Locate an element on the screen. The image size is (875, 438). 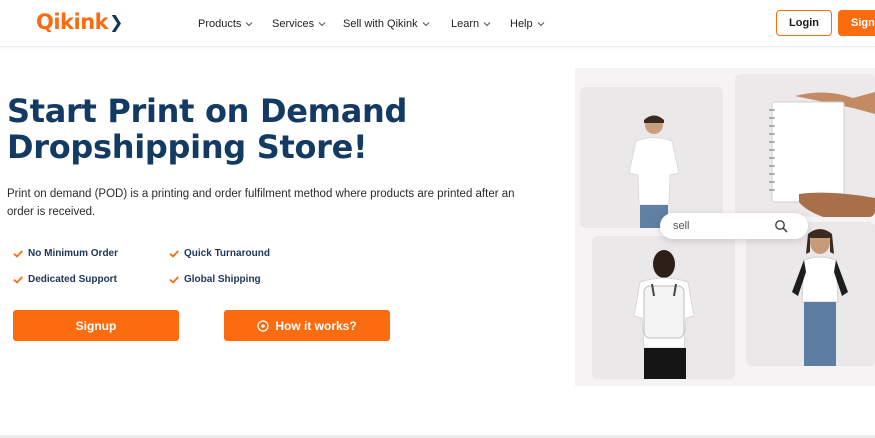
notebook-hands-photo is located at coordinates (805, 145).